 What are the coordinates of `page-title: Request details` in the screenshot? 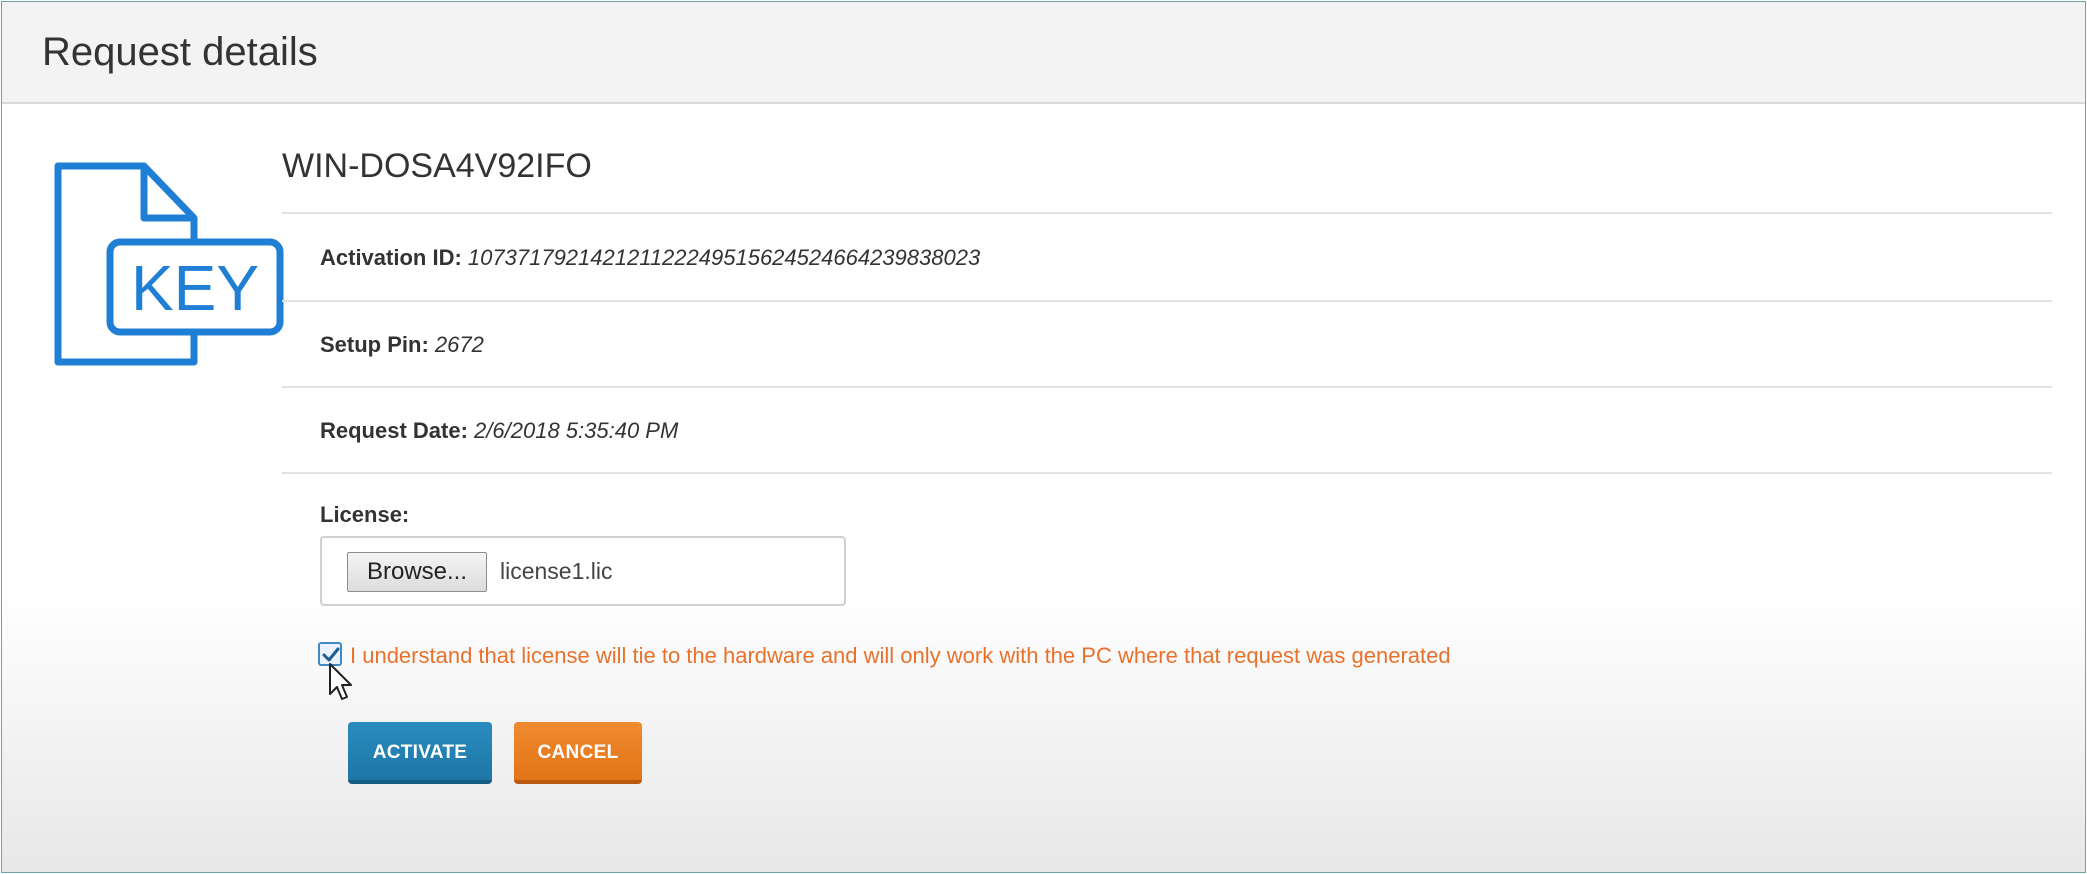 It's located at (180, 52).